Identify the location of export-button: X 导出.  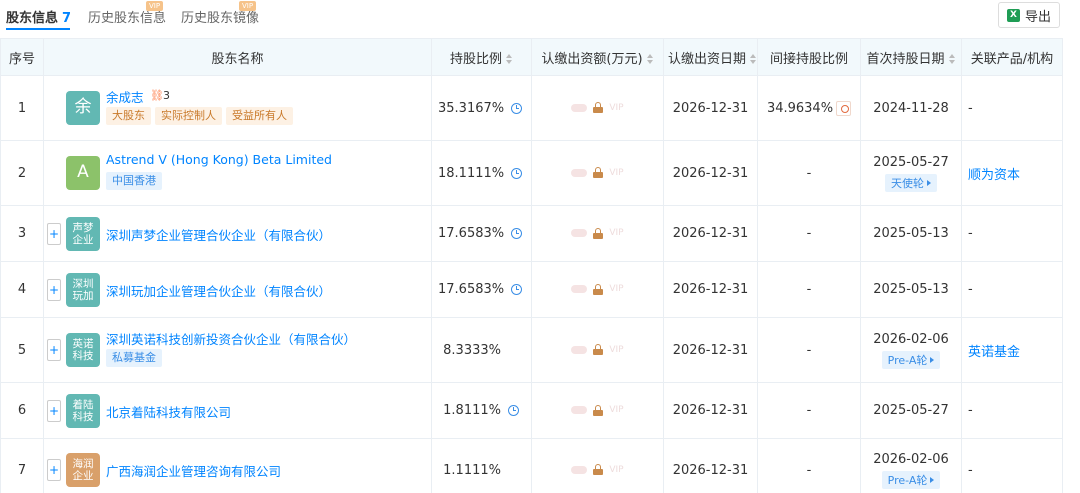
(1029, 15).